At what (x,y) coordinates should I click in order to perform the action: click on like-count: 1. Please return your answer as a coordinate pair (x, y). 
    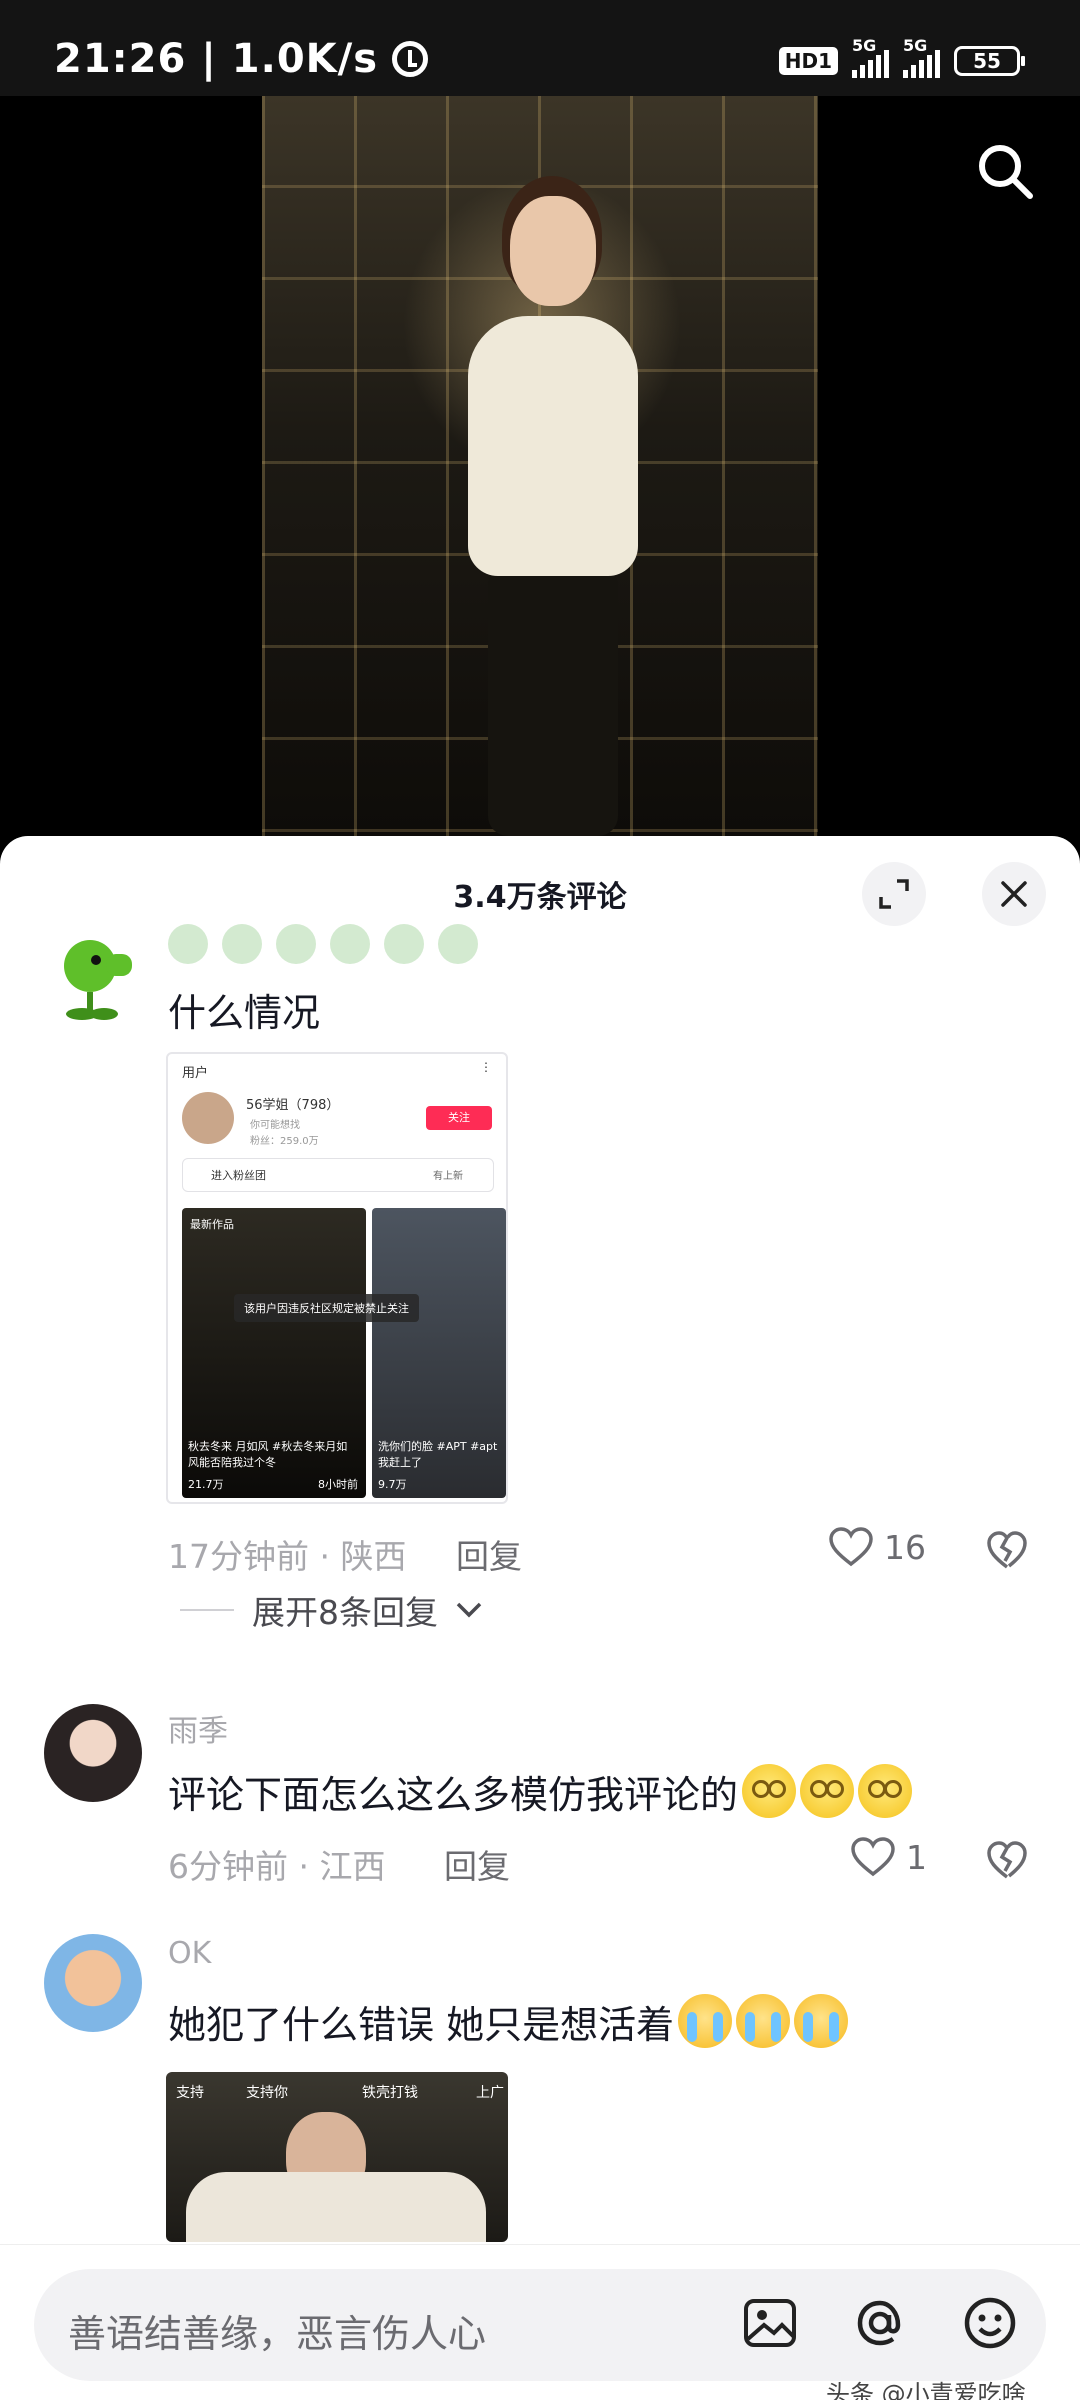
    Looking at the image, I should click on (916, 1857).